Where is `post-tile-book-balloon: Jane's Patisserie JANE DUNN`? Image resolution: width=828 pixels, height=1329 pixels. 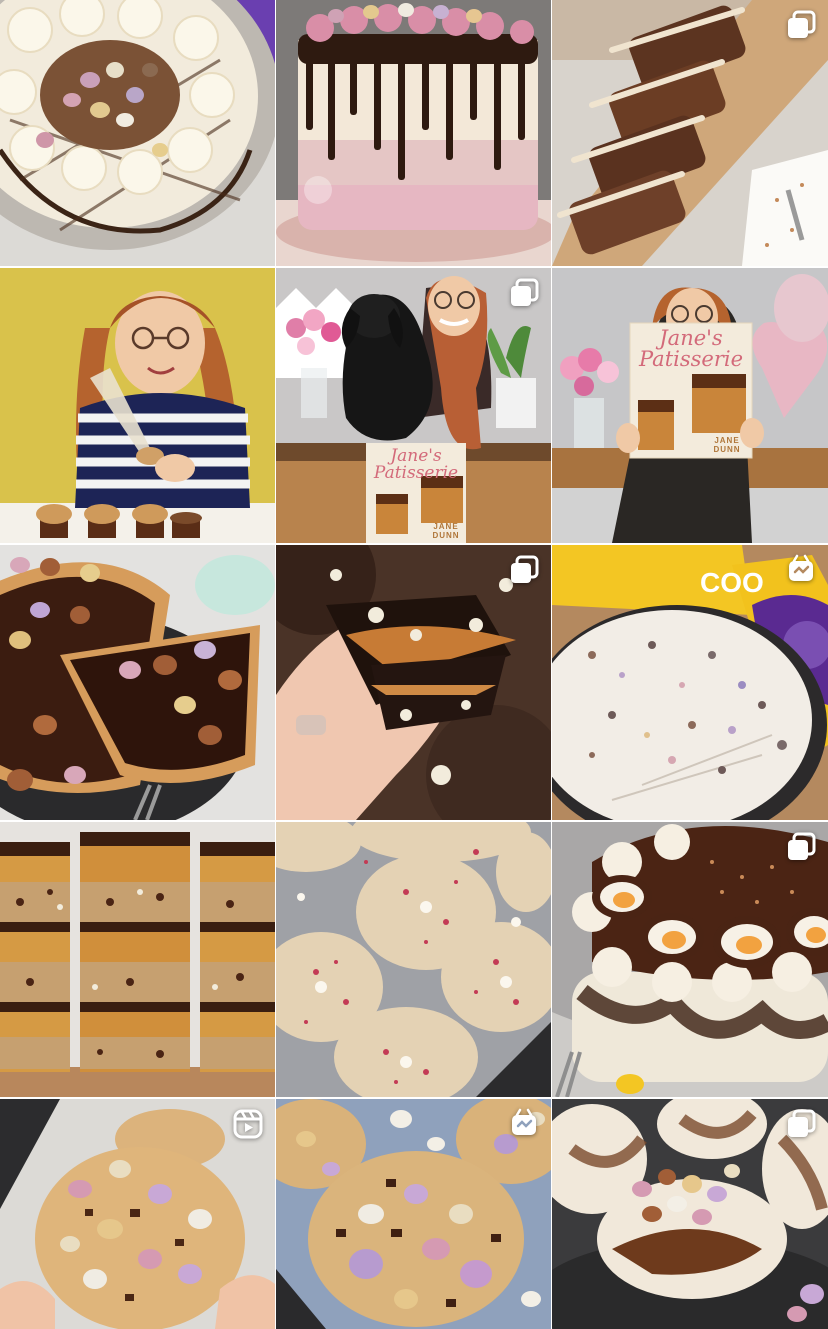 post-tile-book-balloon: Jane's Patisserie JANE DUNN is located at coordinates (690, 405).